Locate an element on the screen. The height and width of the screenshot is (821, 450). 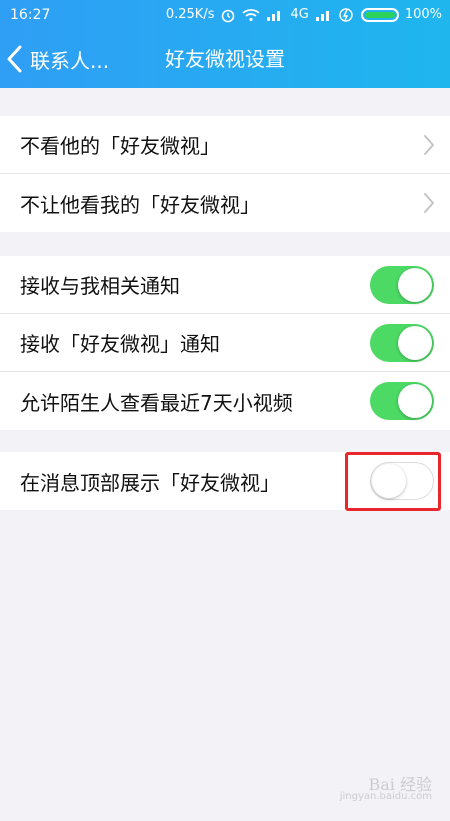
setting-row-stranger-view: 允许陌生人查看最近7天小视频 is located at coordinates (225, 401).